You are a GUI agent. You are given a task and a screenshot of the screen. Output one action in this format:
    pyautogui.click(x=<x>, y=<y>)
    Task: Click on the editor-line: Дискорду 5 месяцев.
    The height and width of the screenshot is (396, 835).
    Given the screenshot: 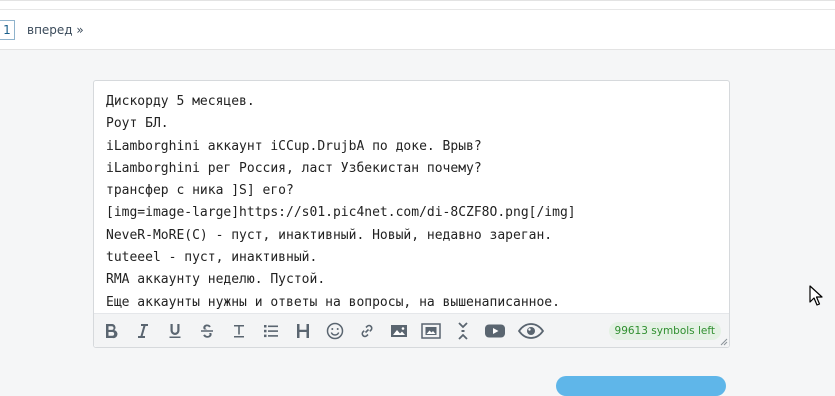 What is the action you would take?
    pyautogui.click(x=180, y=101)
    